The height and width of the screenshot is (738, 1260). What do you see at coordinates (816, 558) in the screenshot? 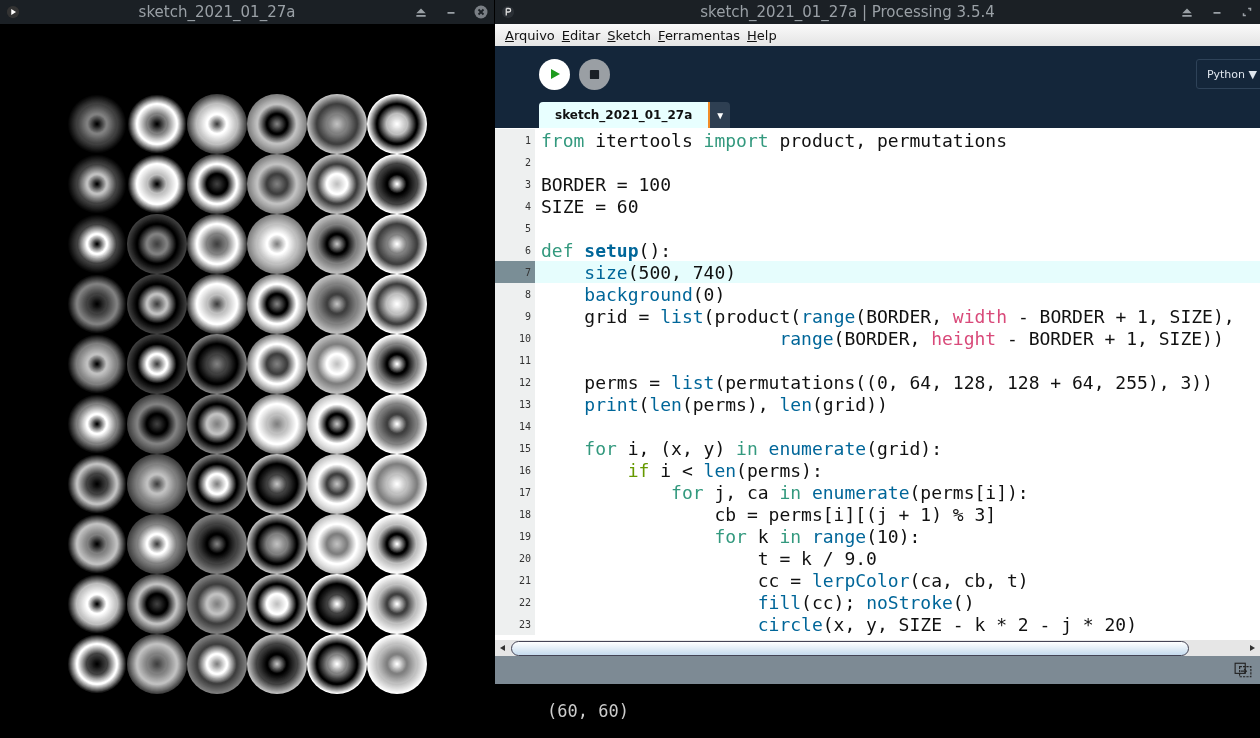
I see `code-line: t = k / 9.0` at bounding box center [816, 558].